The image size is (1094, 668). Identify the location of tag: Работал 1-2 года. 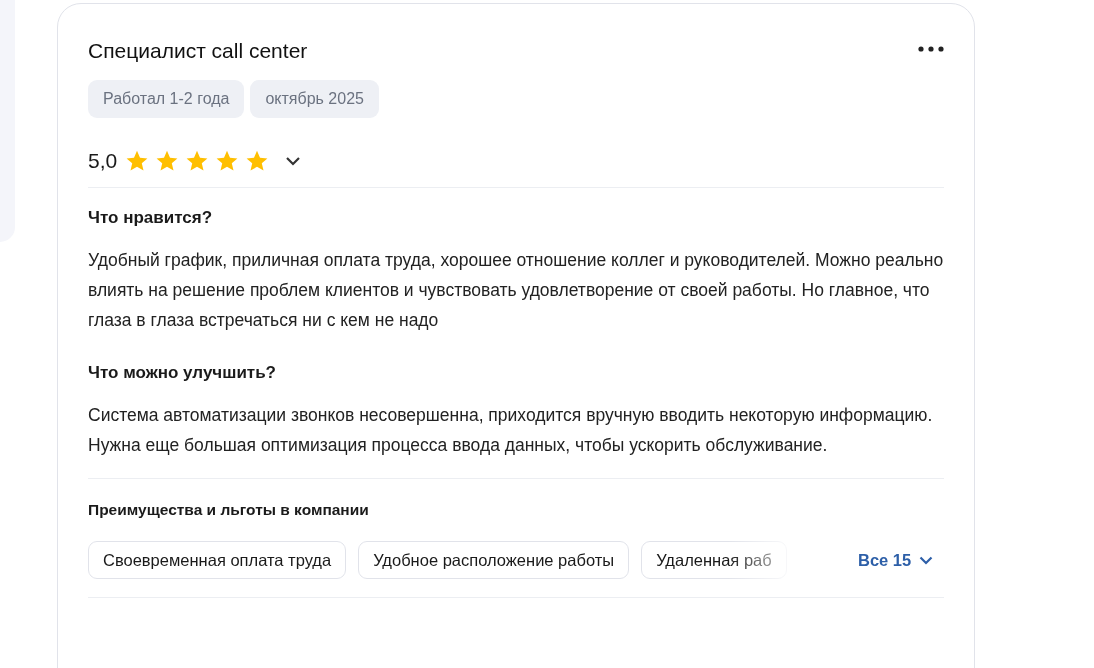
(166, 99).